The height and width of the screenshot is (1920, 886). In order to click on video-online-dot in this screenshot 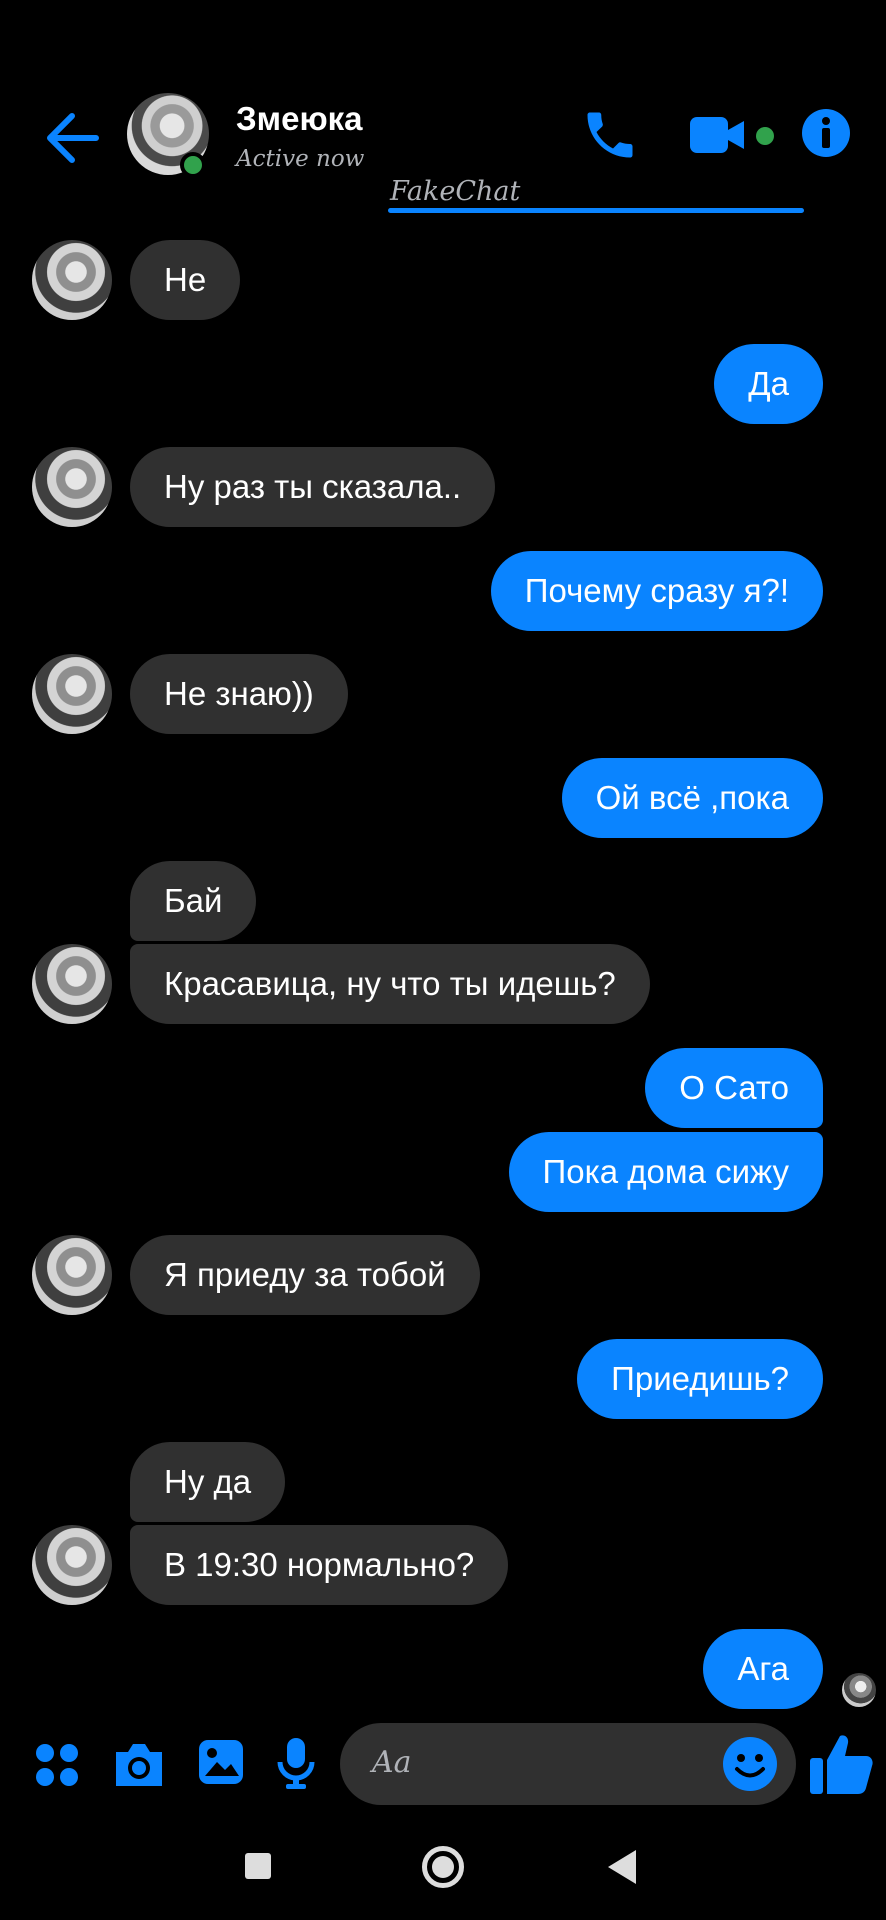, I will do `click(765, 136)`.